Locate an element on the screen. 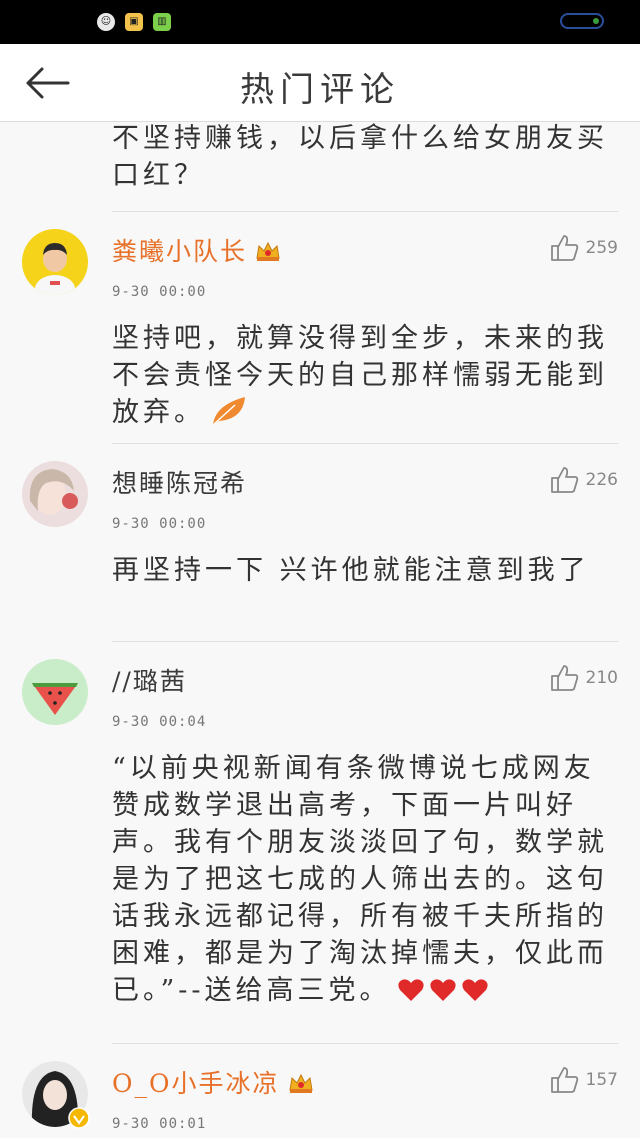 This screenshot has width=640, height=1138. status-bar: ☺ ▣ ▥ is located at coordinates (320, 22).